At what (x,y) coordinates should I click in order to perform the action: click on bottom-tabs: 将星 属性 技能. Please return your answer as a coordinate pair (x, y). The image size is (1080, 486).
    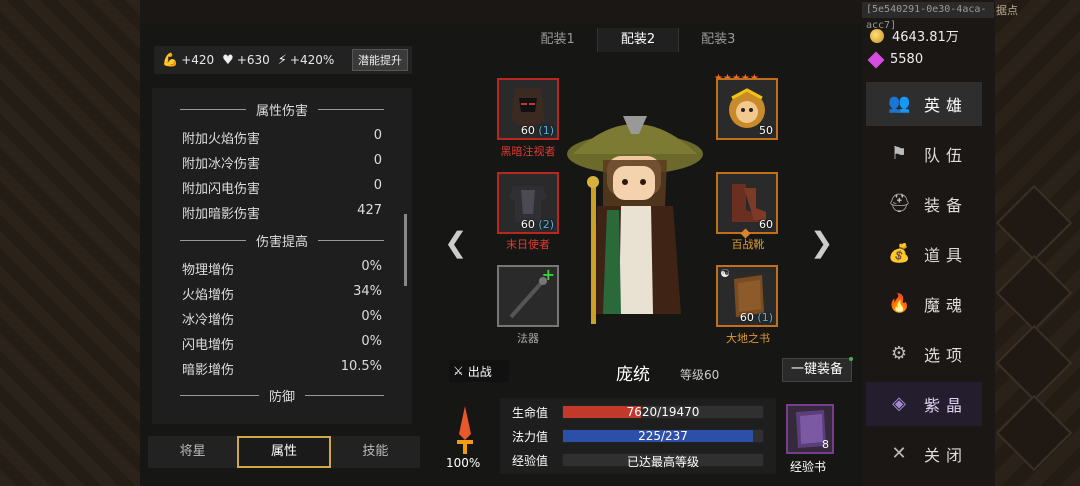
    Looking at the image, I should click on (284, 452).